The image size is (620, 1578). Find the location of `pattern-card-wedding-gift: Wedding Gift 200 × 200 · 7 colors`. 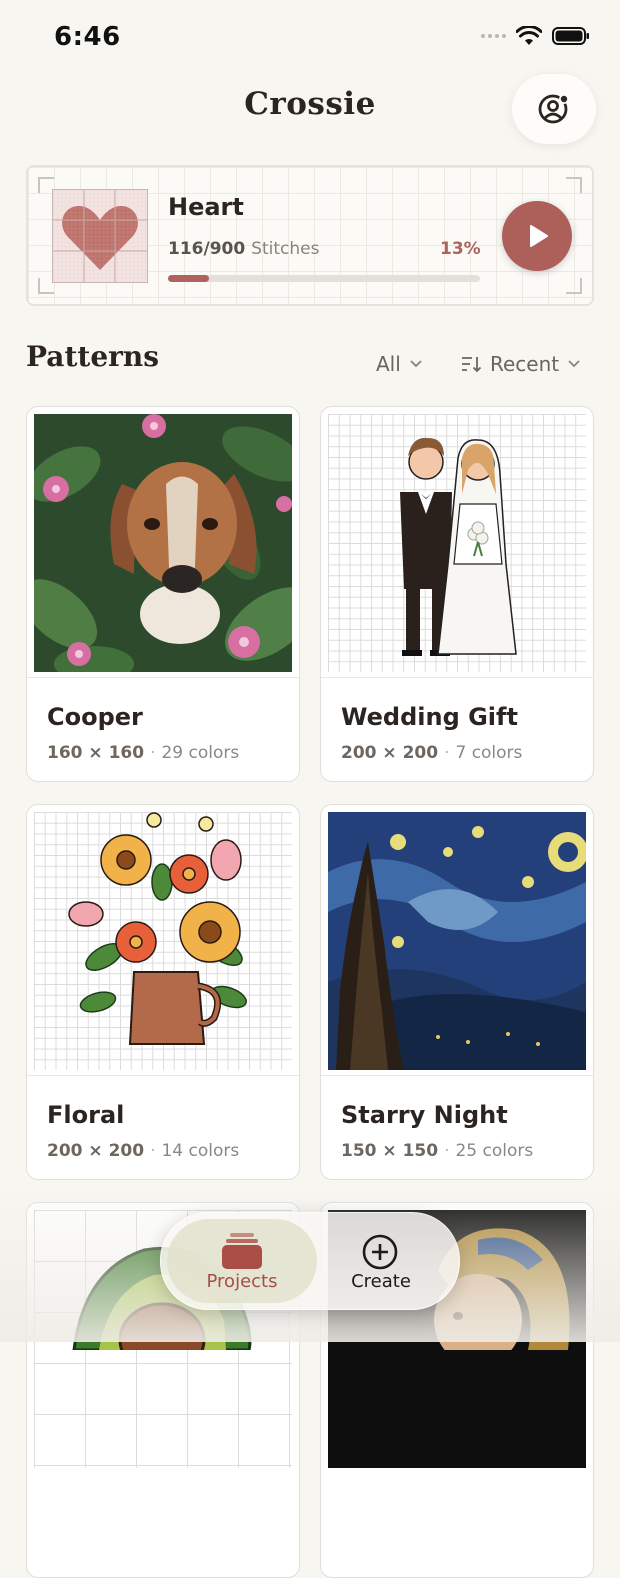

pattern-card-wedding-gift: Wedding Gift 200 × 200 · 7 colors is located at coordinates (457, 594).